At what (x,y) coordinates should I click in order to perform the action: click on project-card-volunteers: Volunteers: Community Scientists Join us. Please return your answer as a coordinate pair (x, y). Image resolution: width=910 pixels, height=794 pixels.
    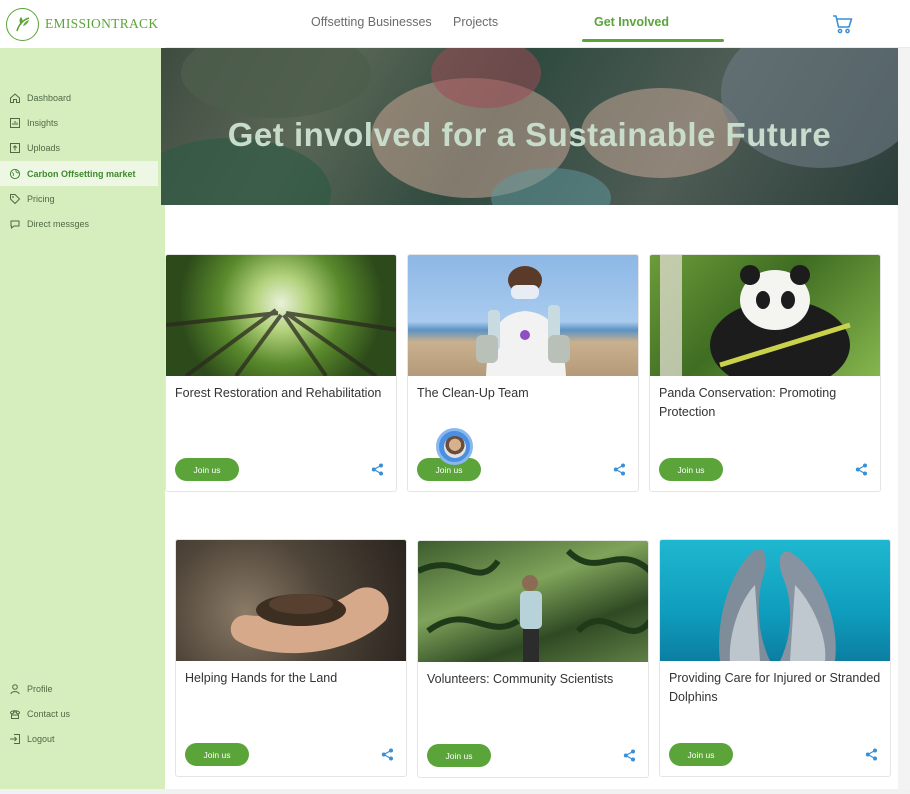
    Looking at the image, I should click on (533, 659).